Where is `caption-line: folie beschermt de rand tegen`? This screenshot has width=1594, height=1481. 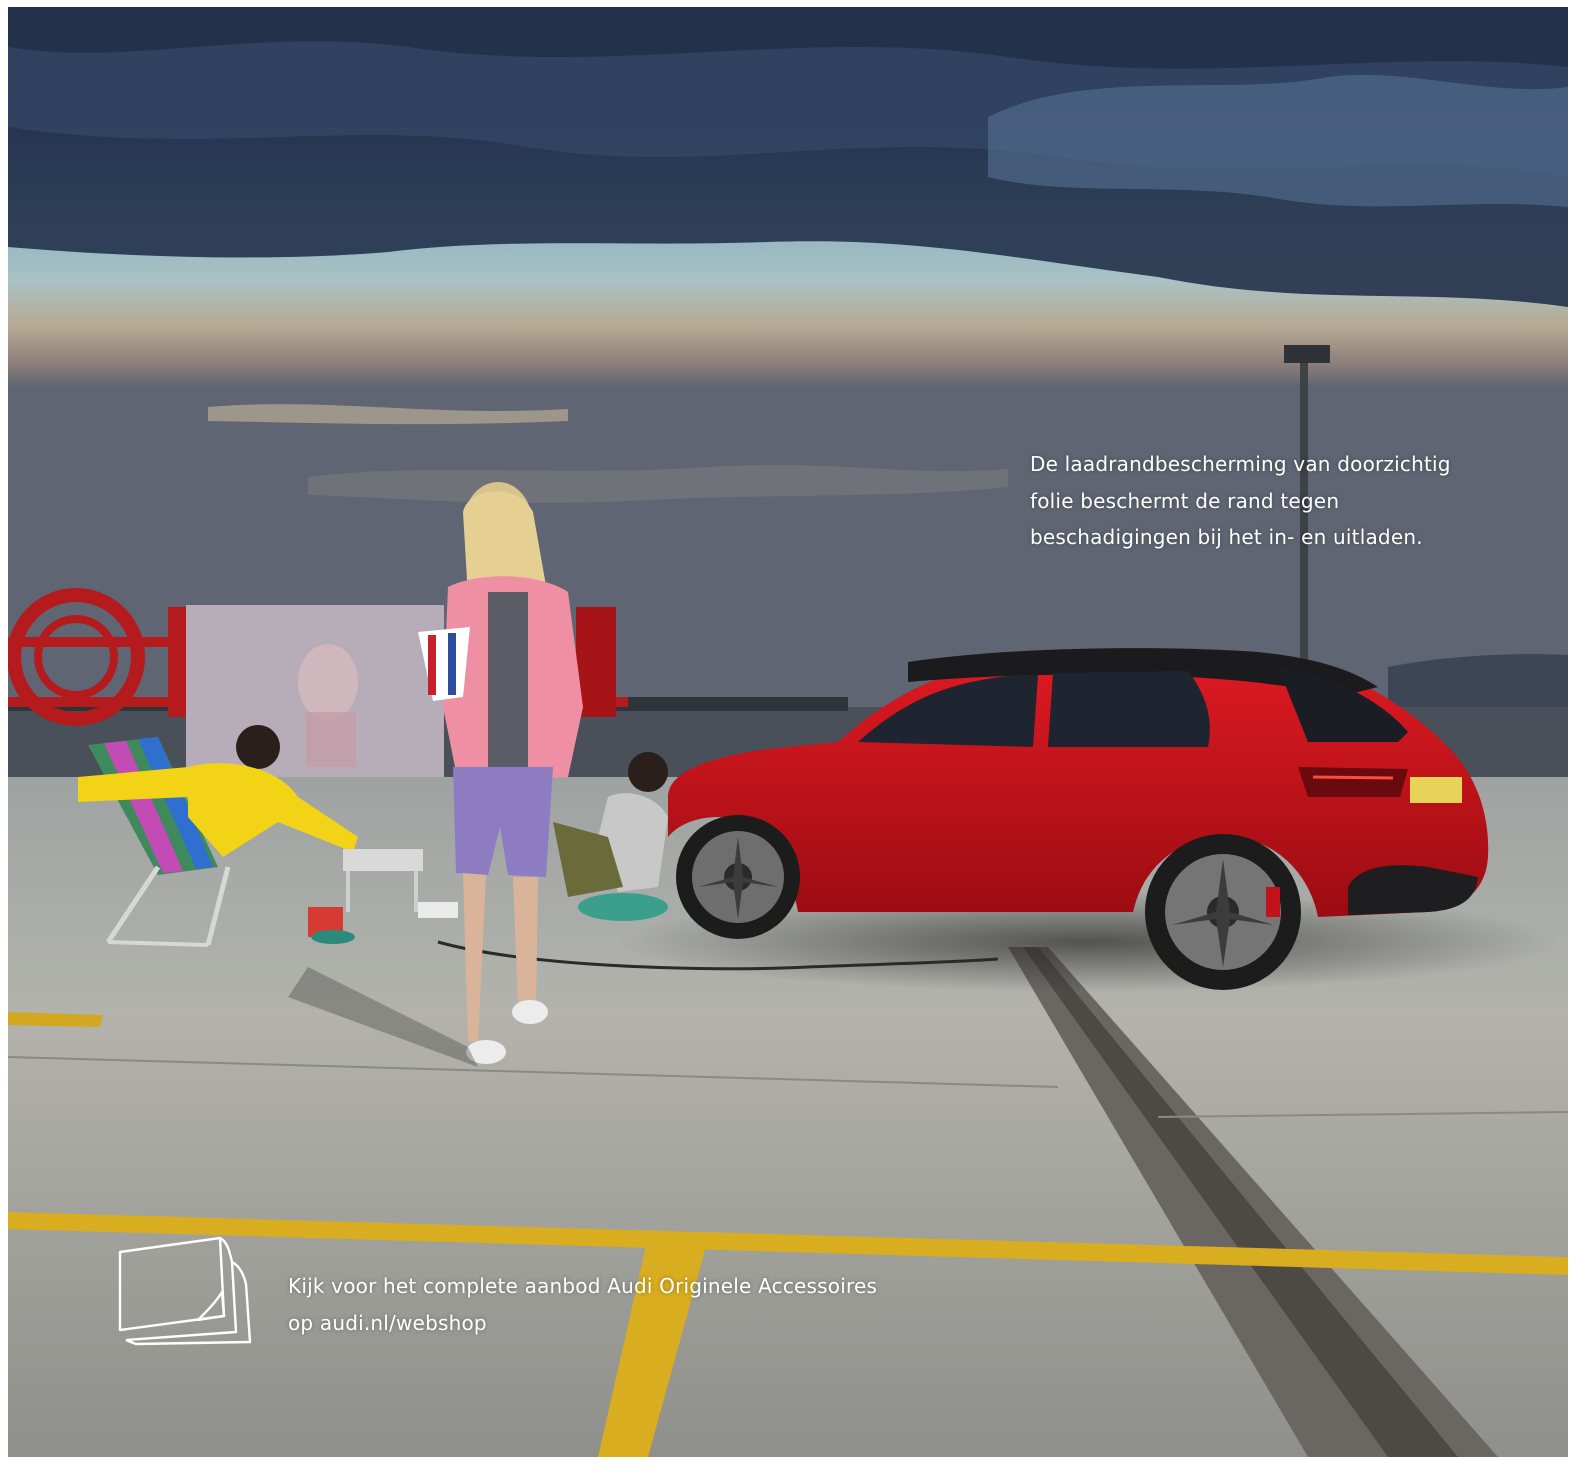 caption-line: folie beschermt de rand tegen is located at coordinates (1185, 500).